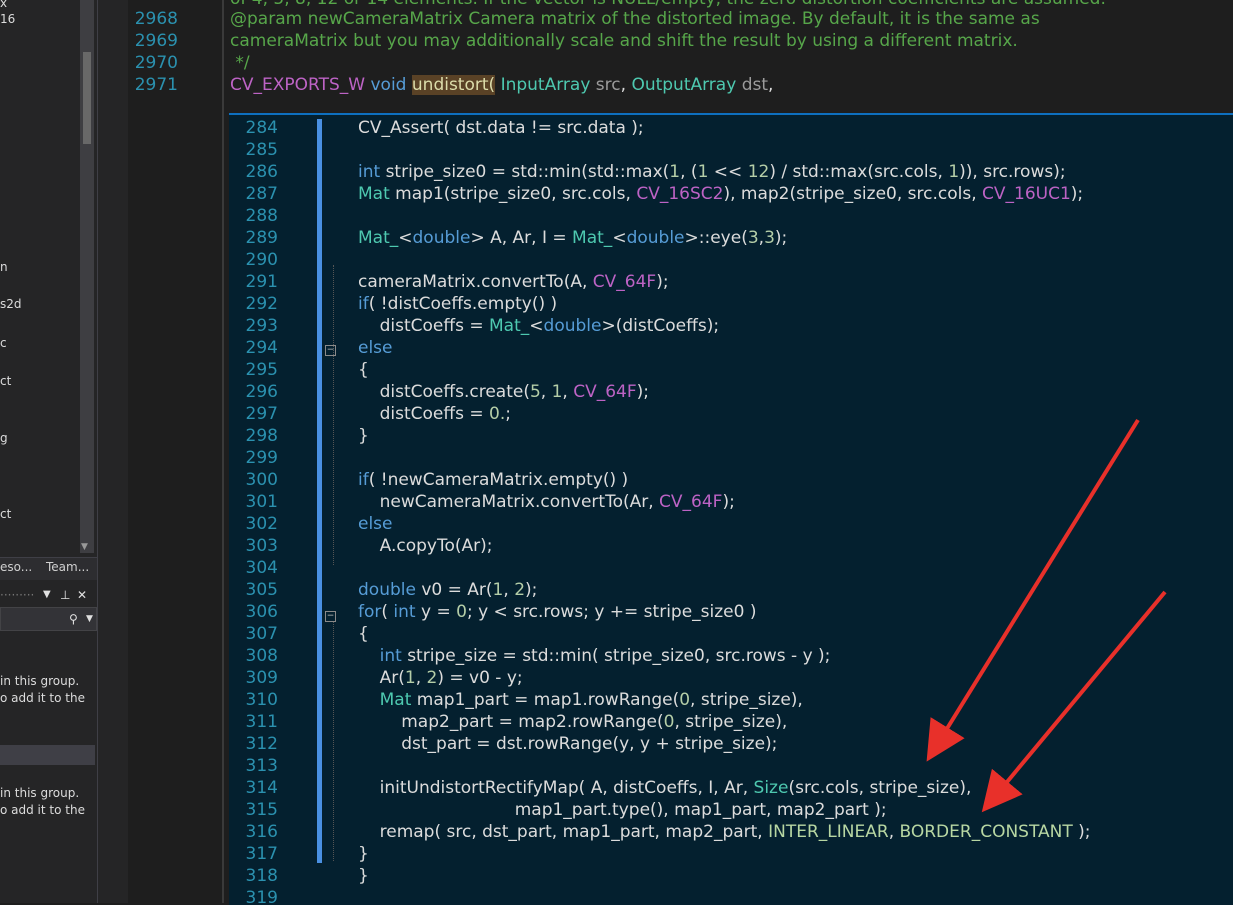  I want to click on line-number: 316, so click(261, 832).